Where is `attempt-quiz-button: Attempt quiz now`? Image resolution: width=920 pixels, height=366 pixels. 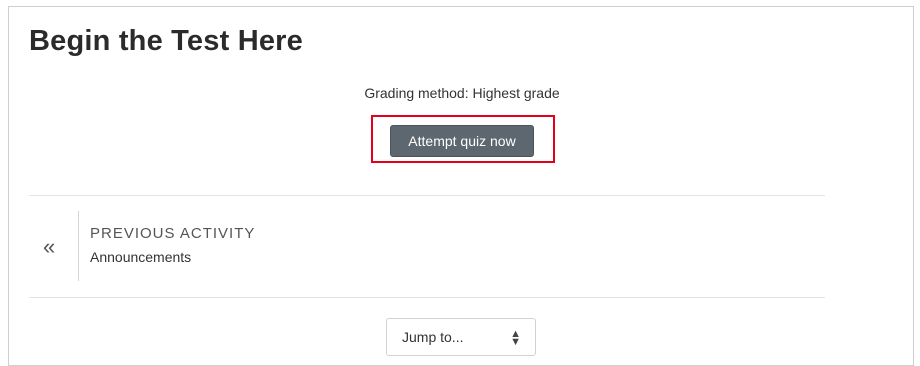 attempt-quiz-button: Attempt quiz now is located at coordinates (462, 141).